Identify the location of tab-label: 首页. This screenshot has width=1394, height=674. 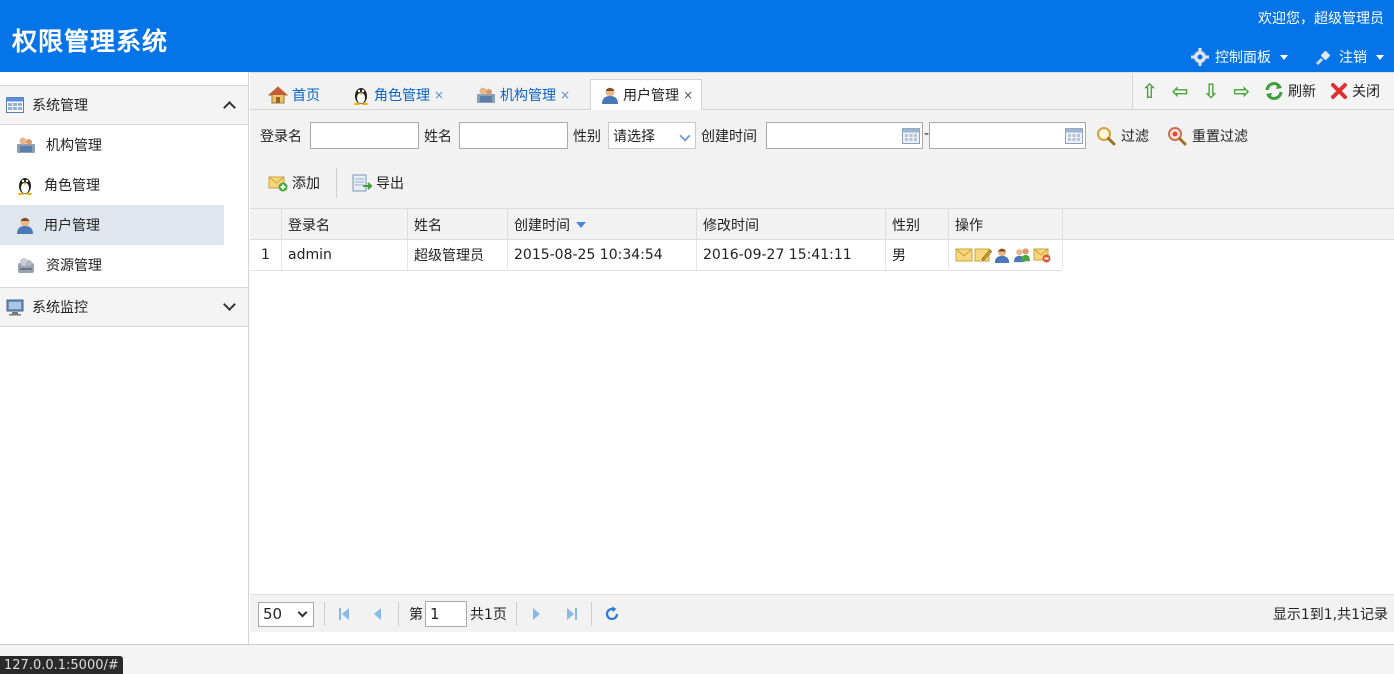
(306, 96).